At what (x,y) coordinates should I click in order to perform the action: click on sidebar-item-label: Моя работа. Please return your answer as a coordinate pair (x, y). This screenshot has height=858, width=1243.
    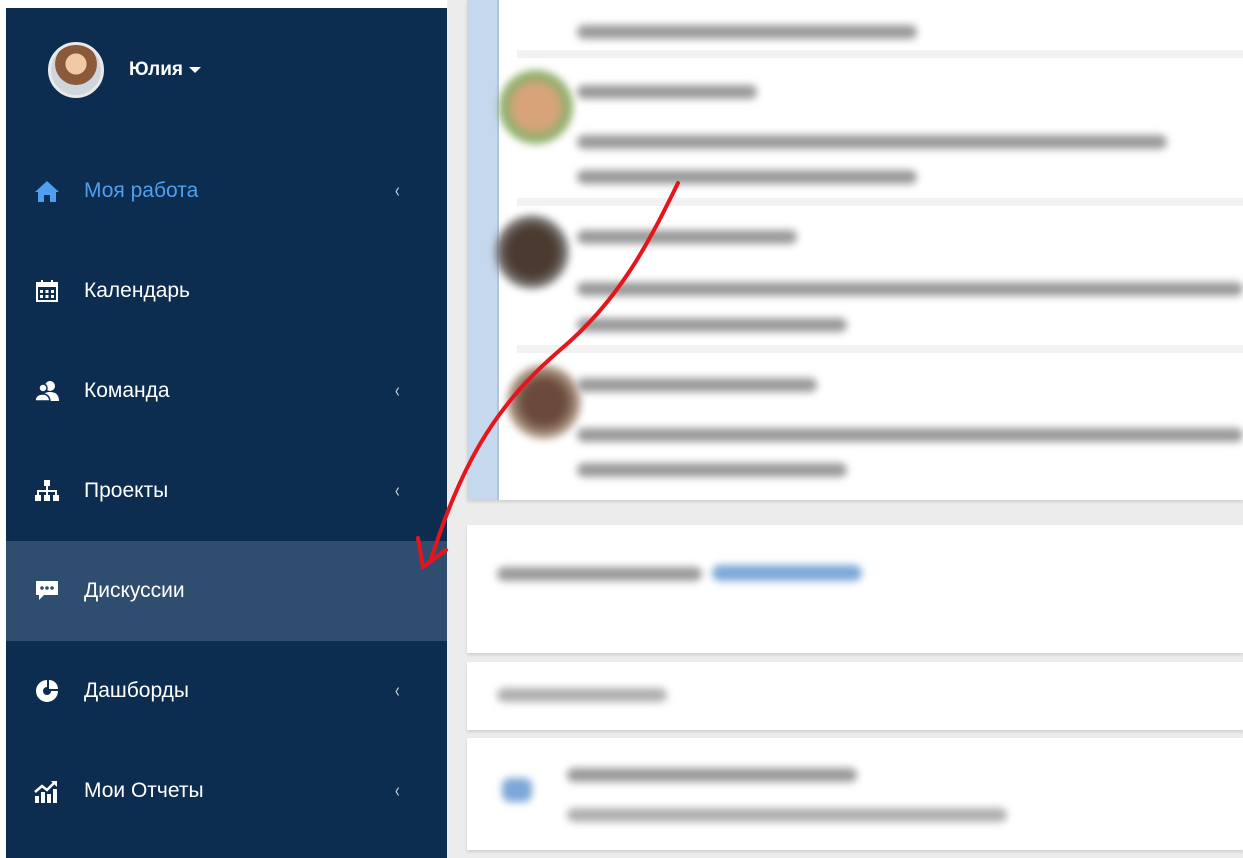
    Looking at the image, I should click on (141, 190).